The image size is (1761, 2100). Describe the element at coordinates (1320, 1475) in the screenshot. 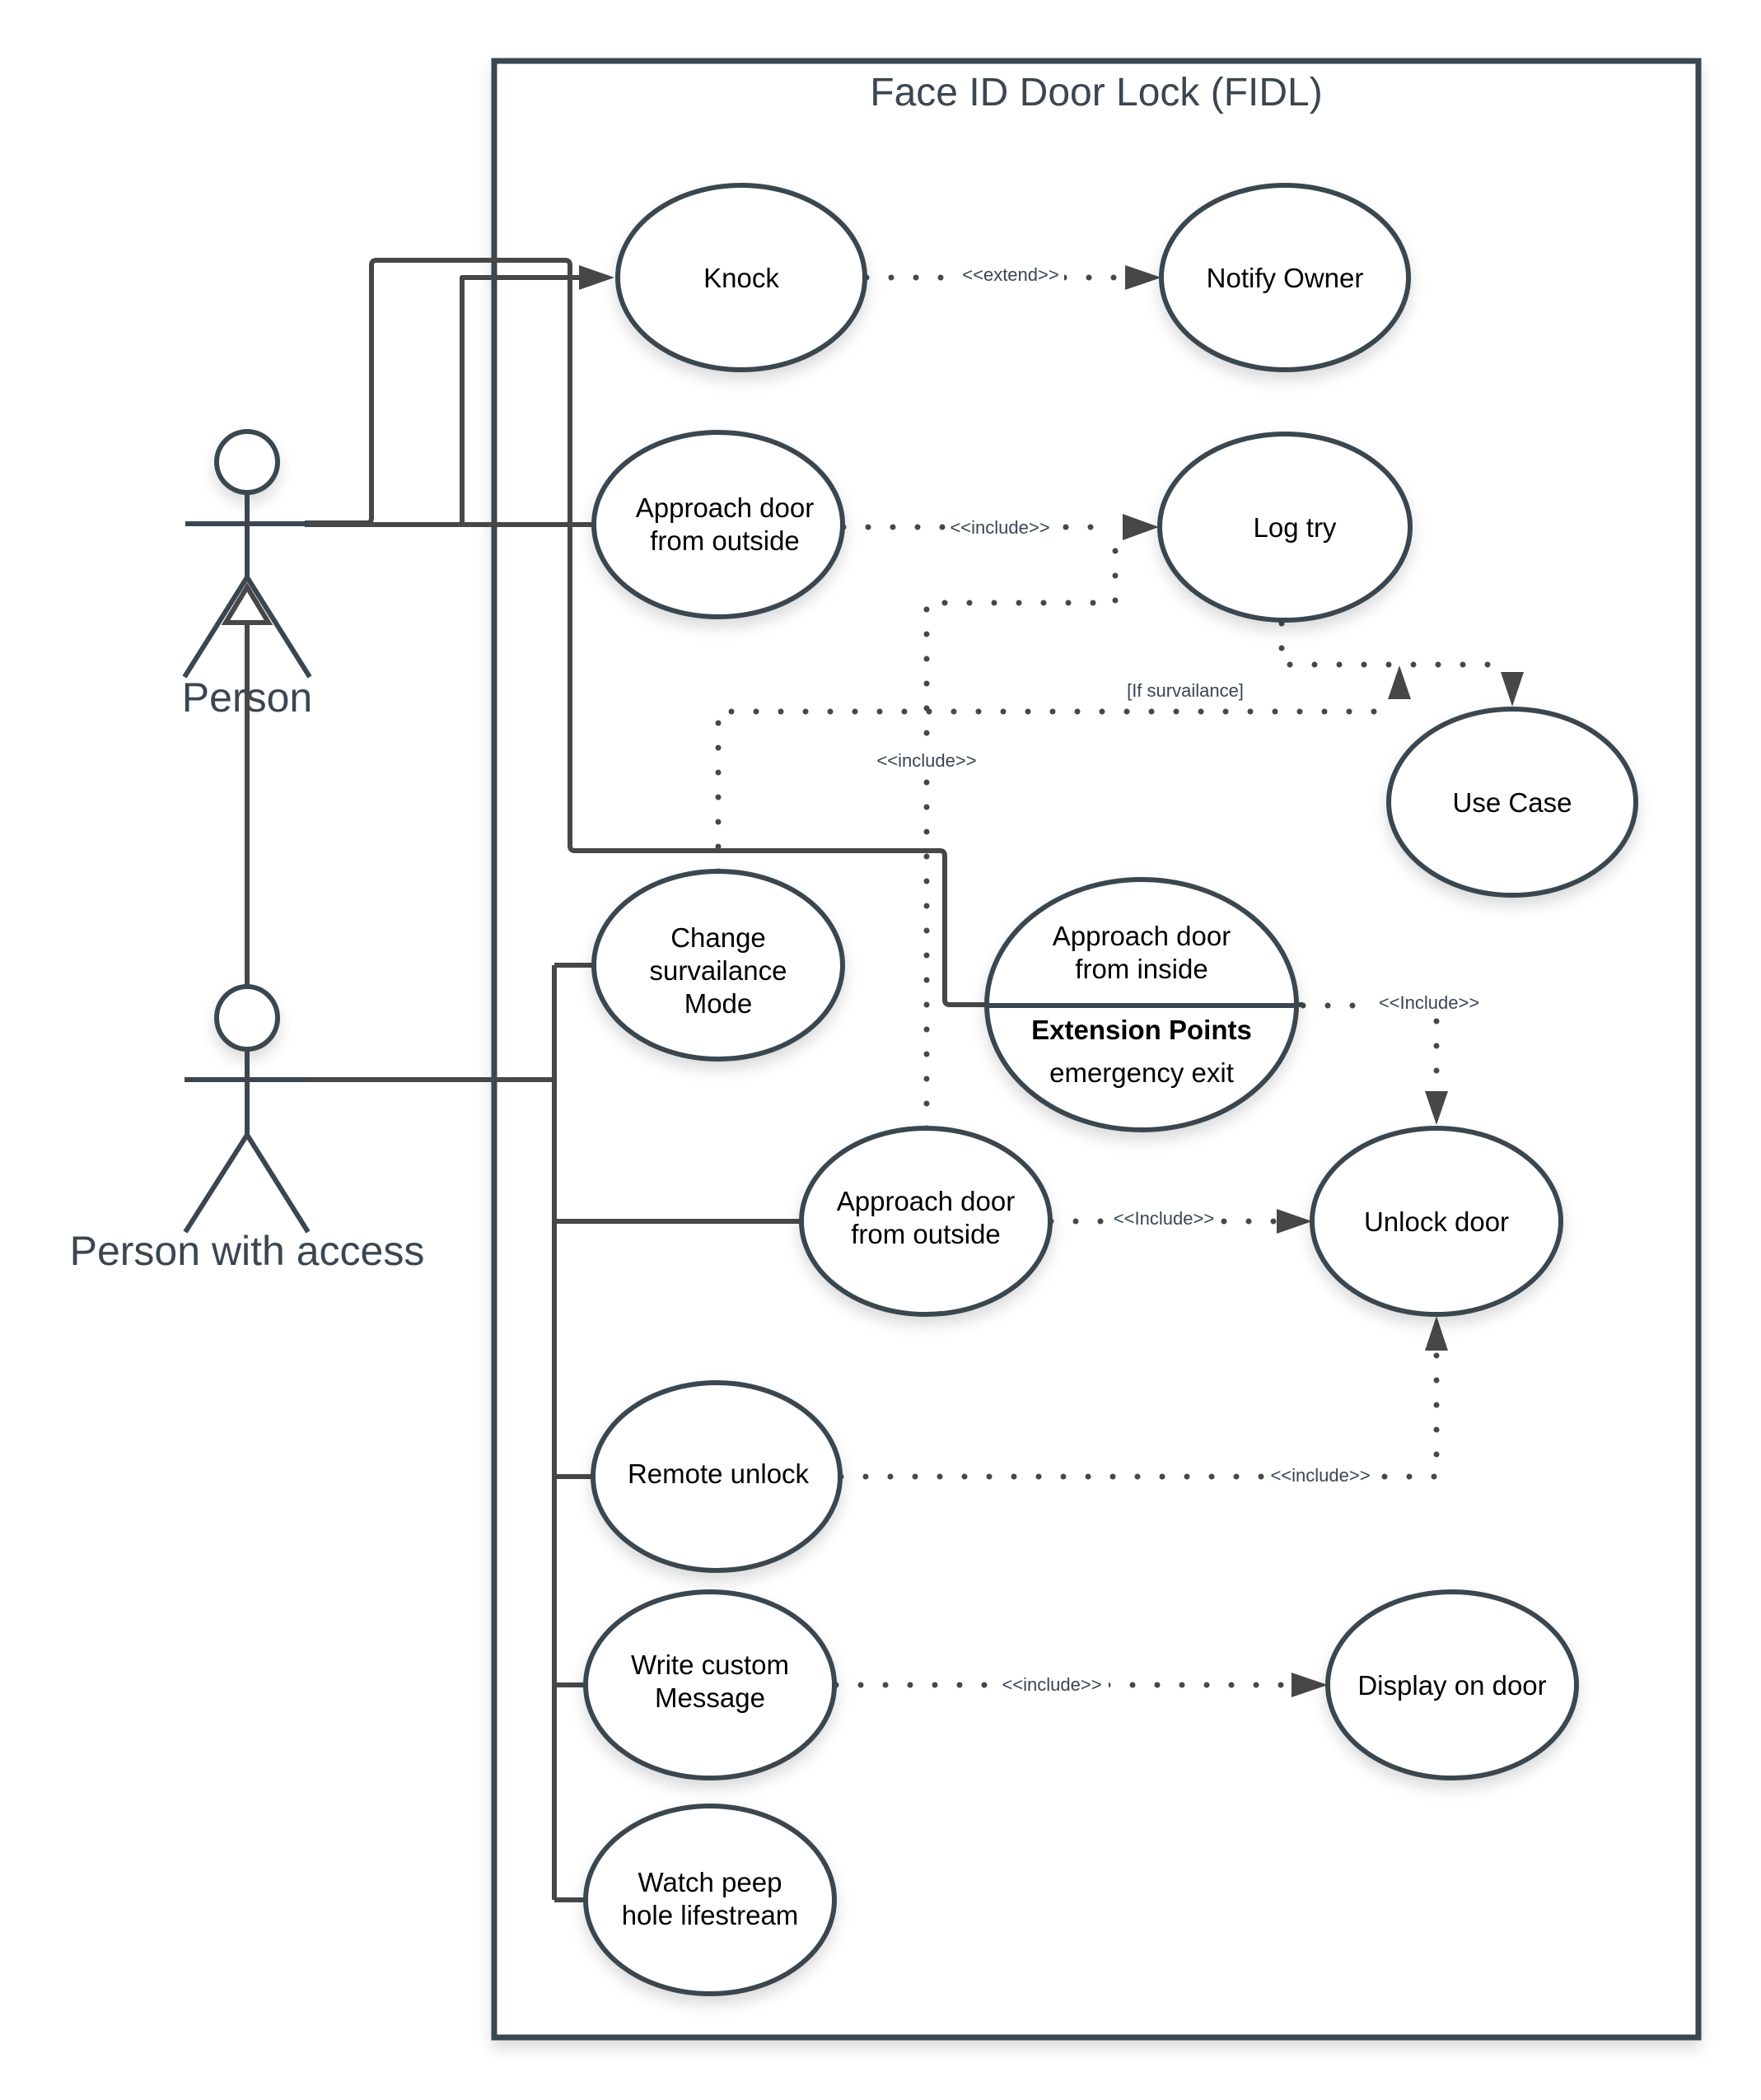

I see `label-include-remote-unlock: <<include>>` at that location.